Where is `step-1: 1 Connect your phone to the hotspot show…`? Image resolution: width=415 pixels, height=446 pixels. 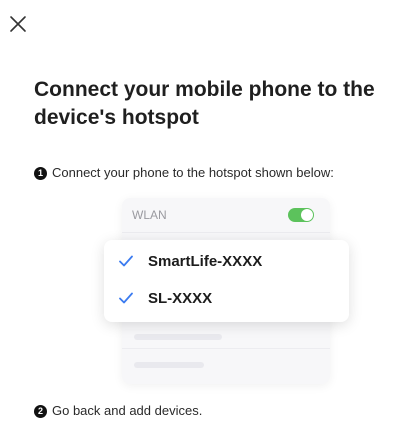 step-1: 1 Connect your phone to the hotspot show… is located at coordinates (184, 173).